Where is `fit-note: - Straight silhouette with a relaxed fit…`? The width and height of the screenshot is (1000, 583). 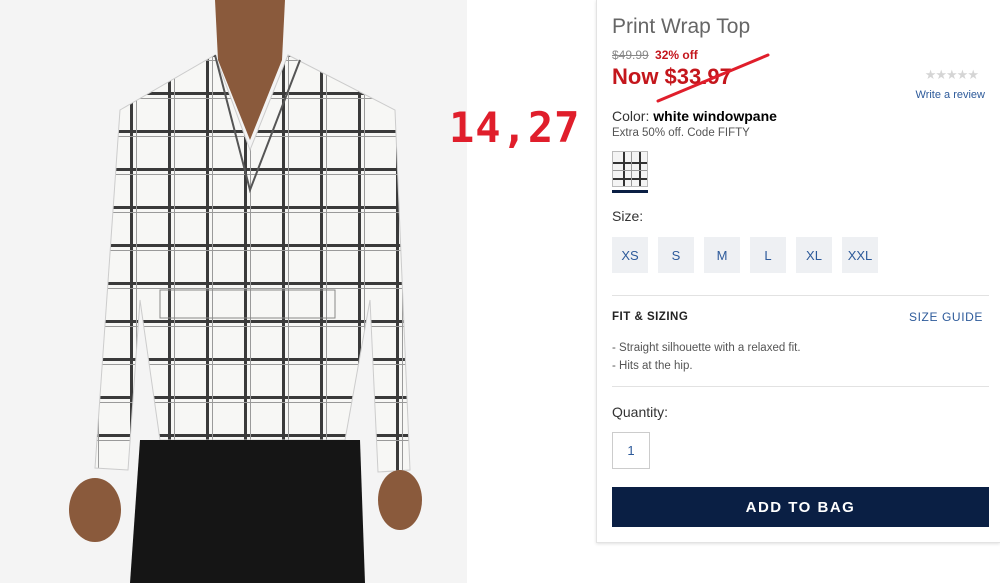
fit-note: - Straight silhouette with a relaxed fit… is located at coordinates (706, 348).